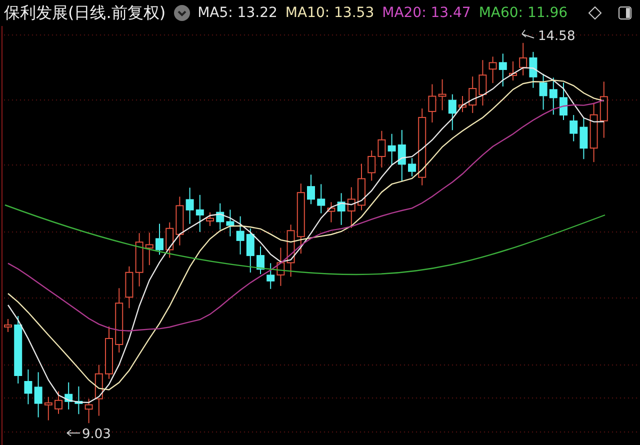 This screenshot has height=445, width=640. Describe the element at coordinates (238, 13) in the screenshot. I see `indicator-label: MA5: 13.22` at that location.